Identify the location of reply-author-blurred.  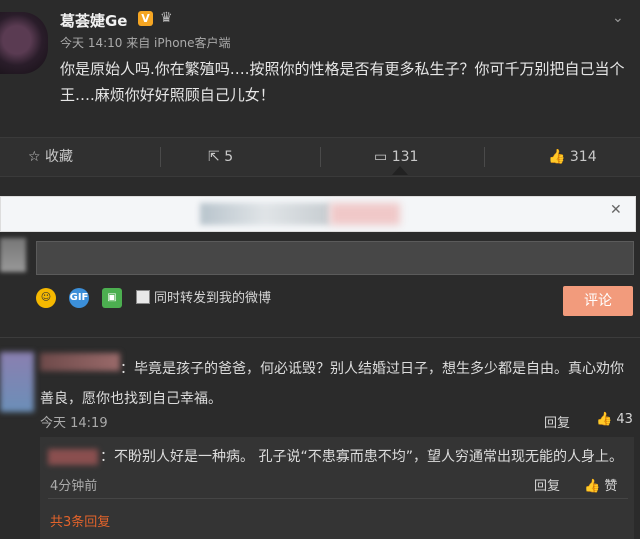
(73, 457).